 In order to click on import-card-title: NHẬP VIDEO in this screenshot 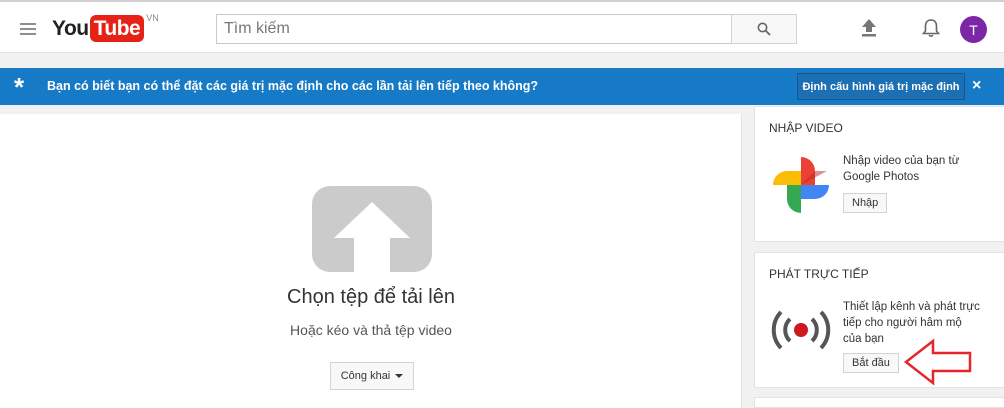, I will do `click(806, 128)`.